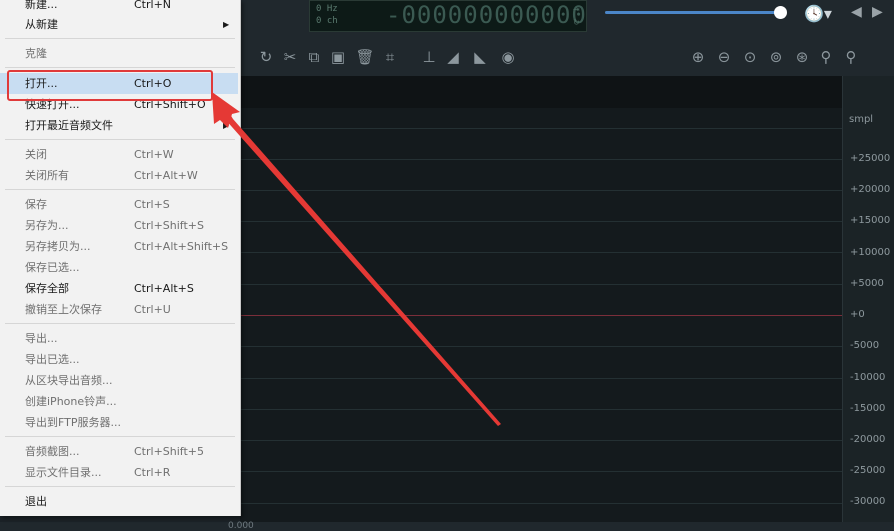  What do you see at coordinates (724, 57) in the screenshot?
I see `zoom-out-icon: ⊖` at bounding box center [724, 57].